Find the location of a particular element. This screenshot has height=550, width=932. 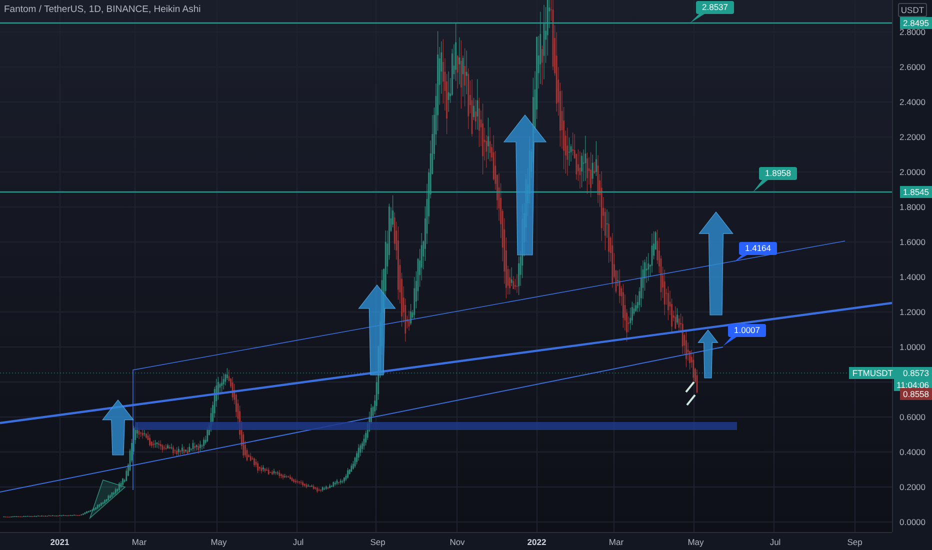

price-tick: 0.0000 is located at coordinates (913, 522).